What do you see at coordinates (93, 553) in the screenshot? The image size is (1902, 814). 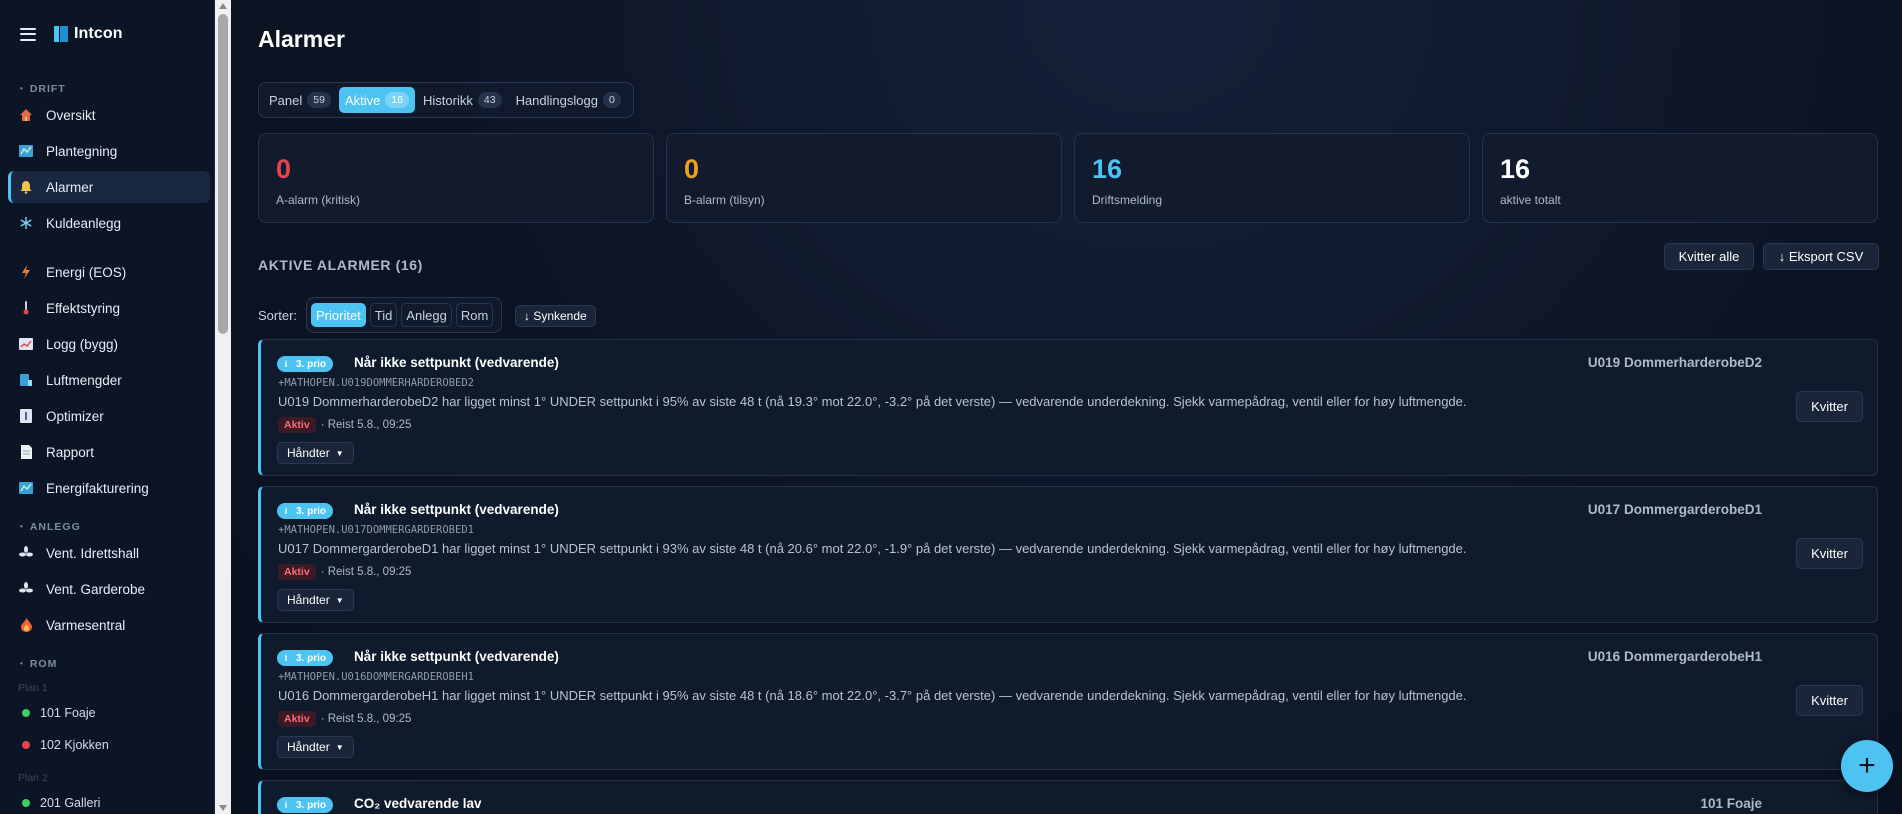 I see `sidebar-item-label: Vent. Idrettshall` at bounding box center [93, 553].